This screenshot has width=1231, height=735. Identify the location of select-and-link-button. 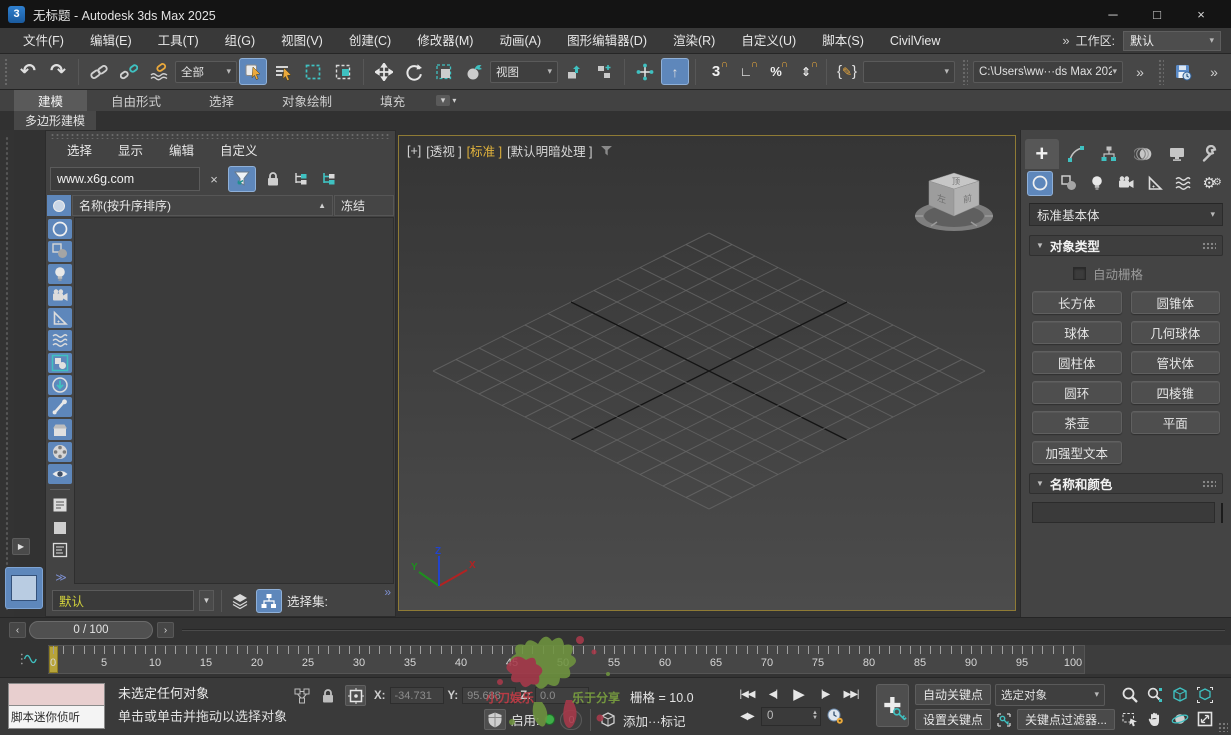
(99, 71).